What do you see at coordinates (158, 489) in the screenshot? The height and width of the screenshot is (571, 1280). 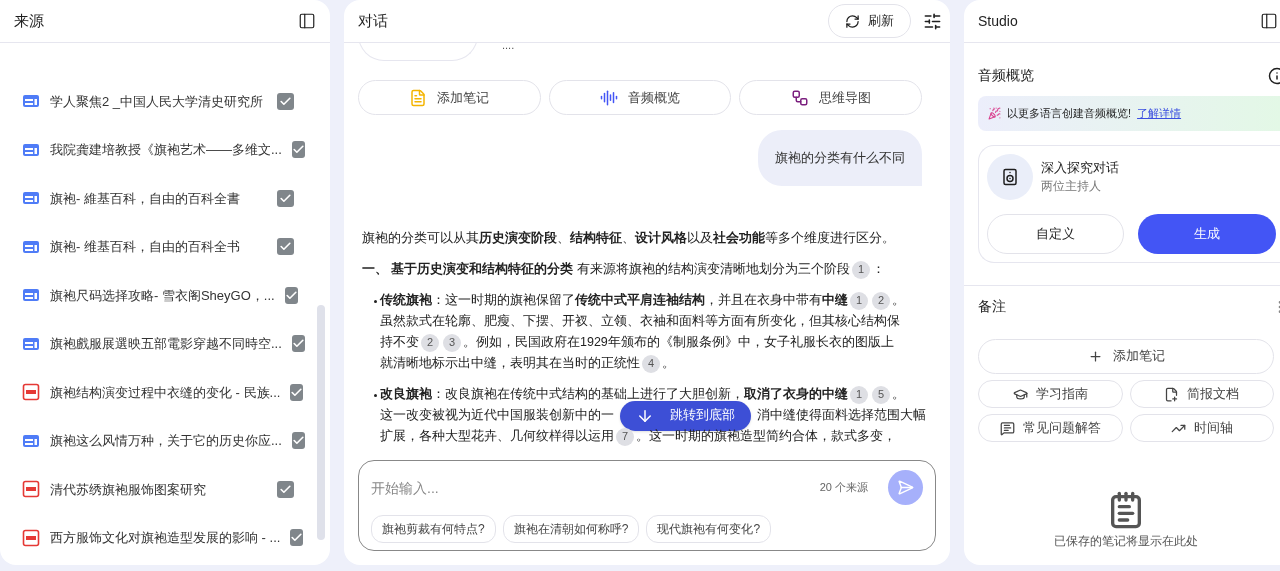 I see `source-title: 清代苏绣旗袍服饰图案研究` at bounding box center [158, 489].